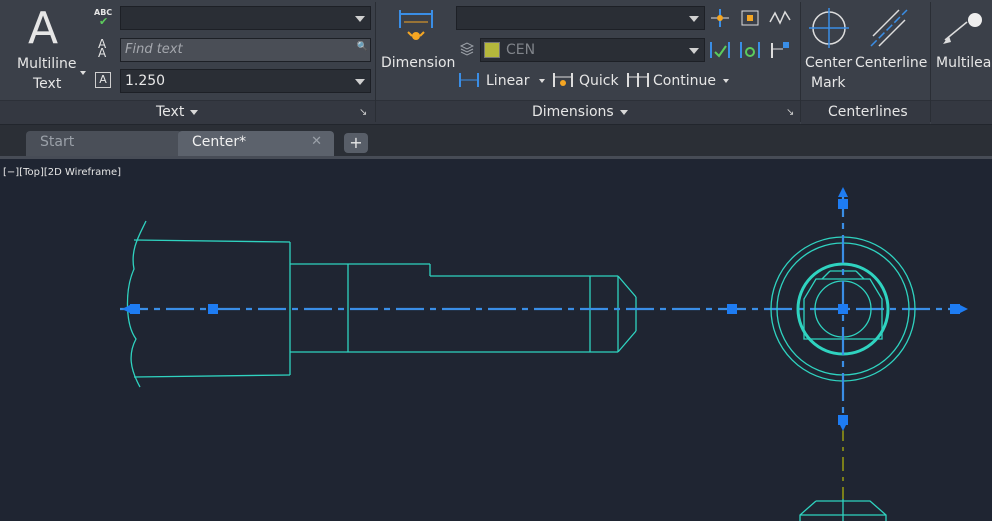 The width and height of the screenshot is (992, 521). I want to click on multiline-text-label-2: Text, so click(47, 84).